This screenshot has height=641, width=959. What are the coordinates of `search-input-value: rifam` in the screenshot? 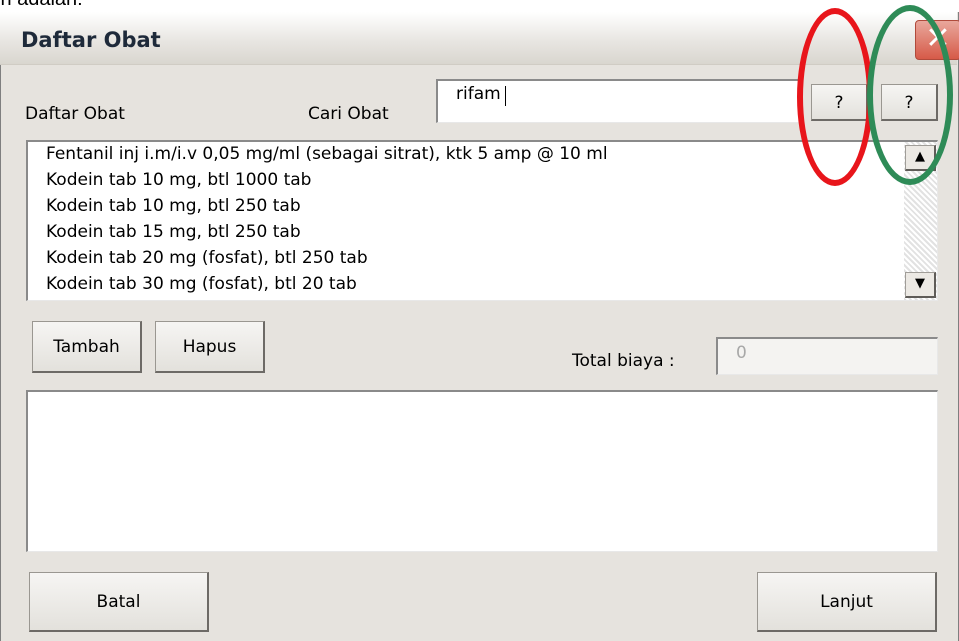 It's located at (478, 94).